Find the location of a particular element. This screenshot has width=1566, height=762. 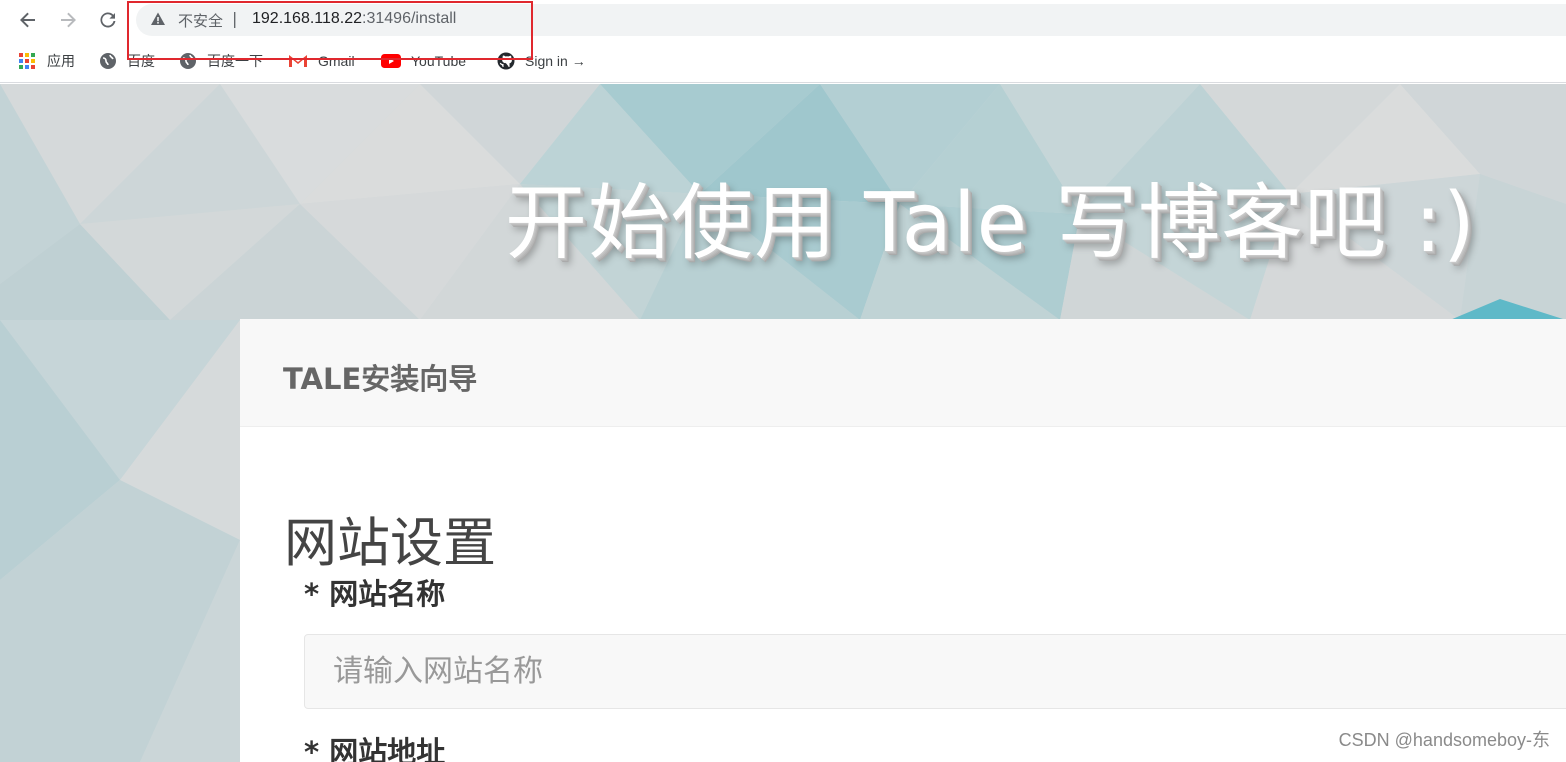

wizard-title: TALE安装向导 is located at coordinates (380, 379).